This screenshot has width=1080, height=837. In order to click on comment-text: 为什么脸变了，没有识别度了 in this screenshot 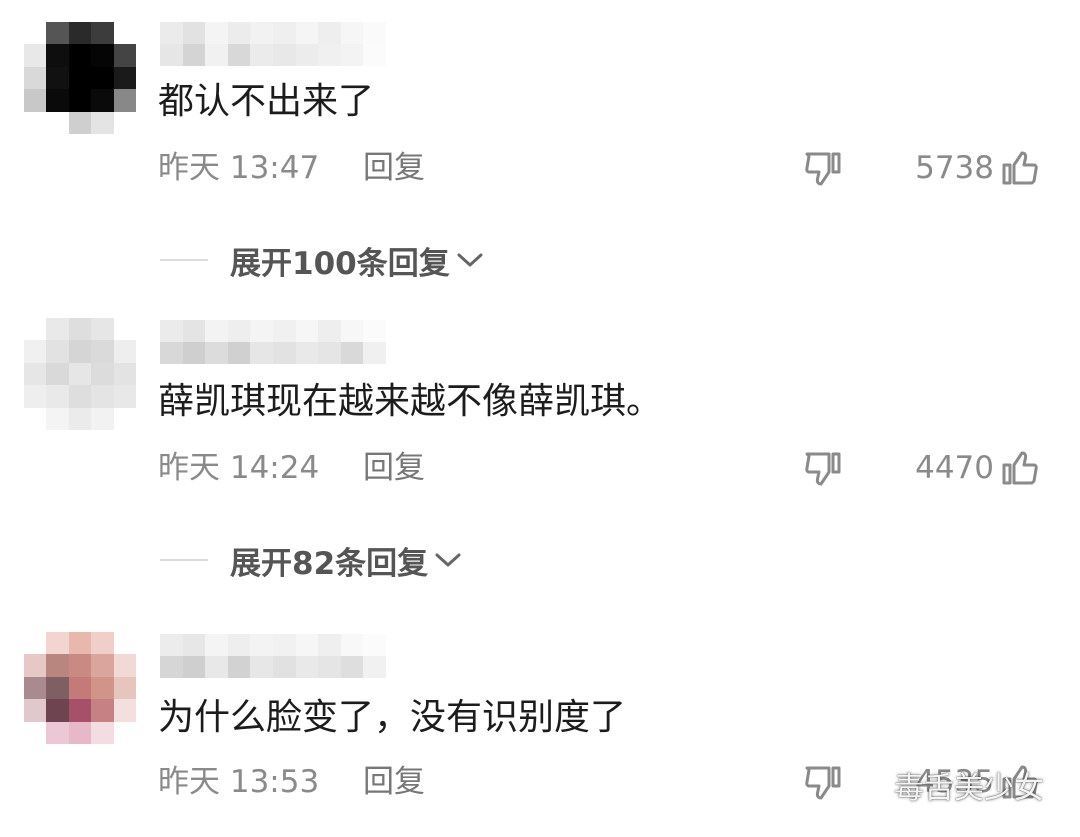, I will do `click(392, 717)`.